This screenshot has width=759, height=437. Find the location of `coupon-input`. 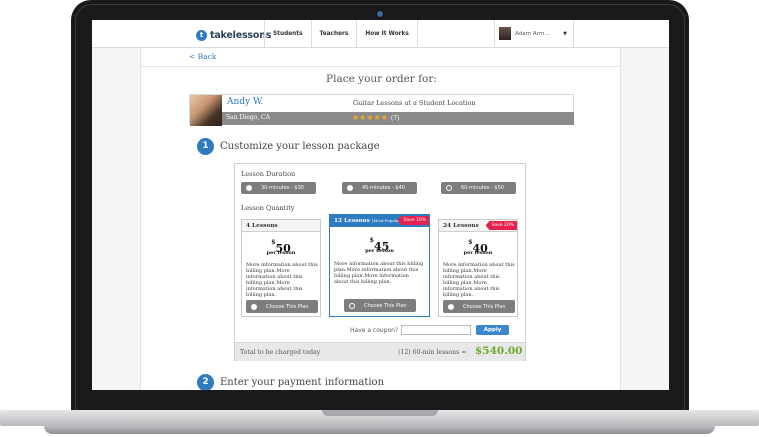

coupon-input is located at coordinates (436, 330).